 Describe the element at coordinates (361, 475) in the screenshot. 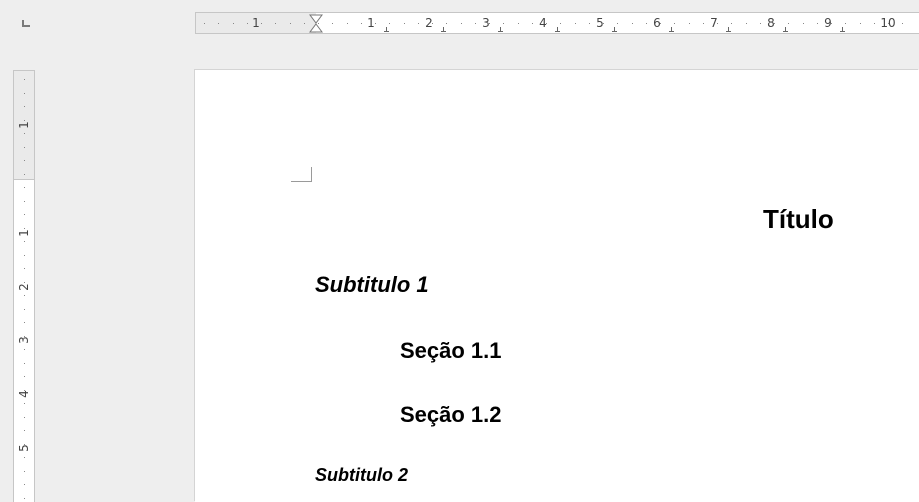

I see `subtitle-2-heading: Subtitulo 2` at that location.